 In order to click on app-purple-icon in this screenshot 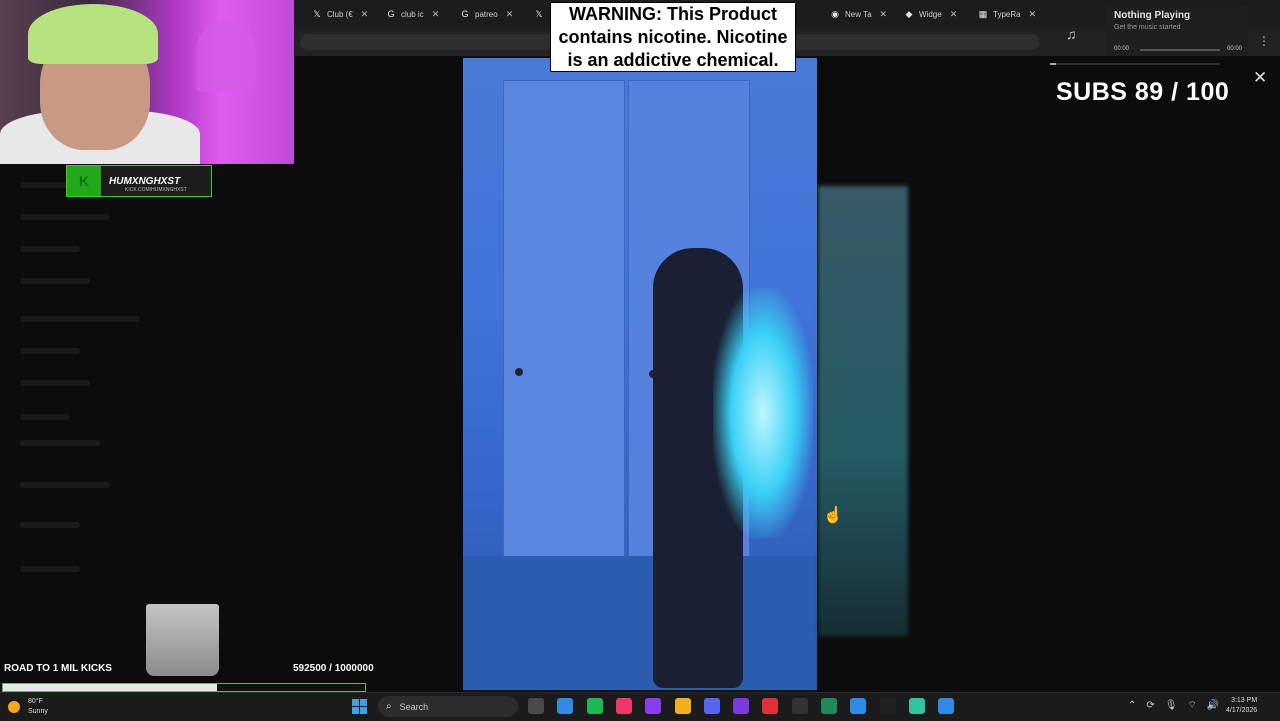, I will do `click(653, 706)`.